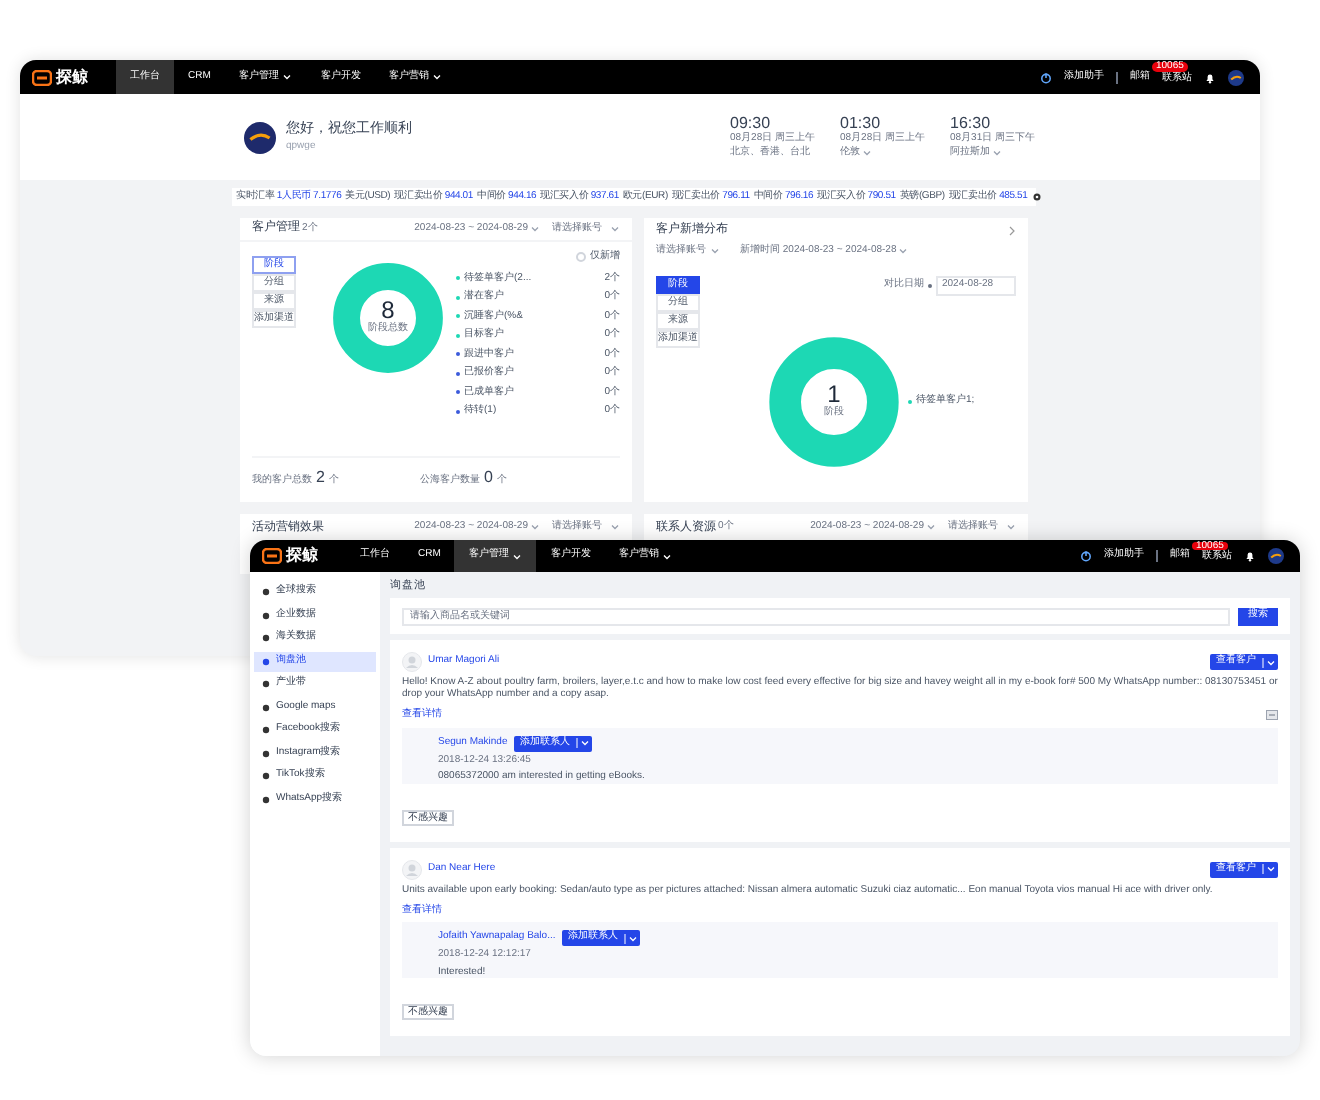 This screenshot has width=1320, height=1100. I want to click on collapse-icon, so click(1272, 715).